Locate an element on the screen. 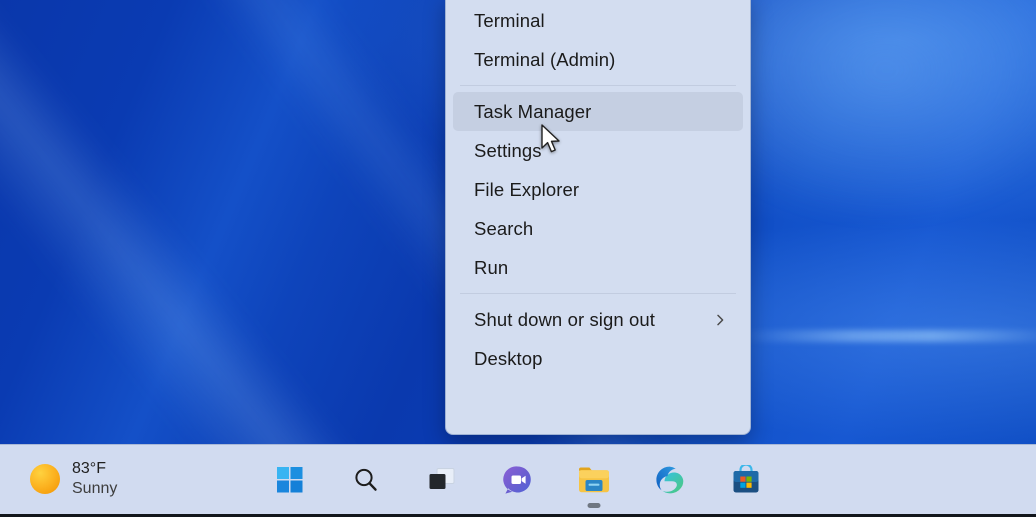  file-explorer-button is located at coordinates (594, 483).